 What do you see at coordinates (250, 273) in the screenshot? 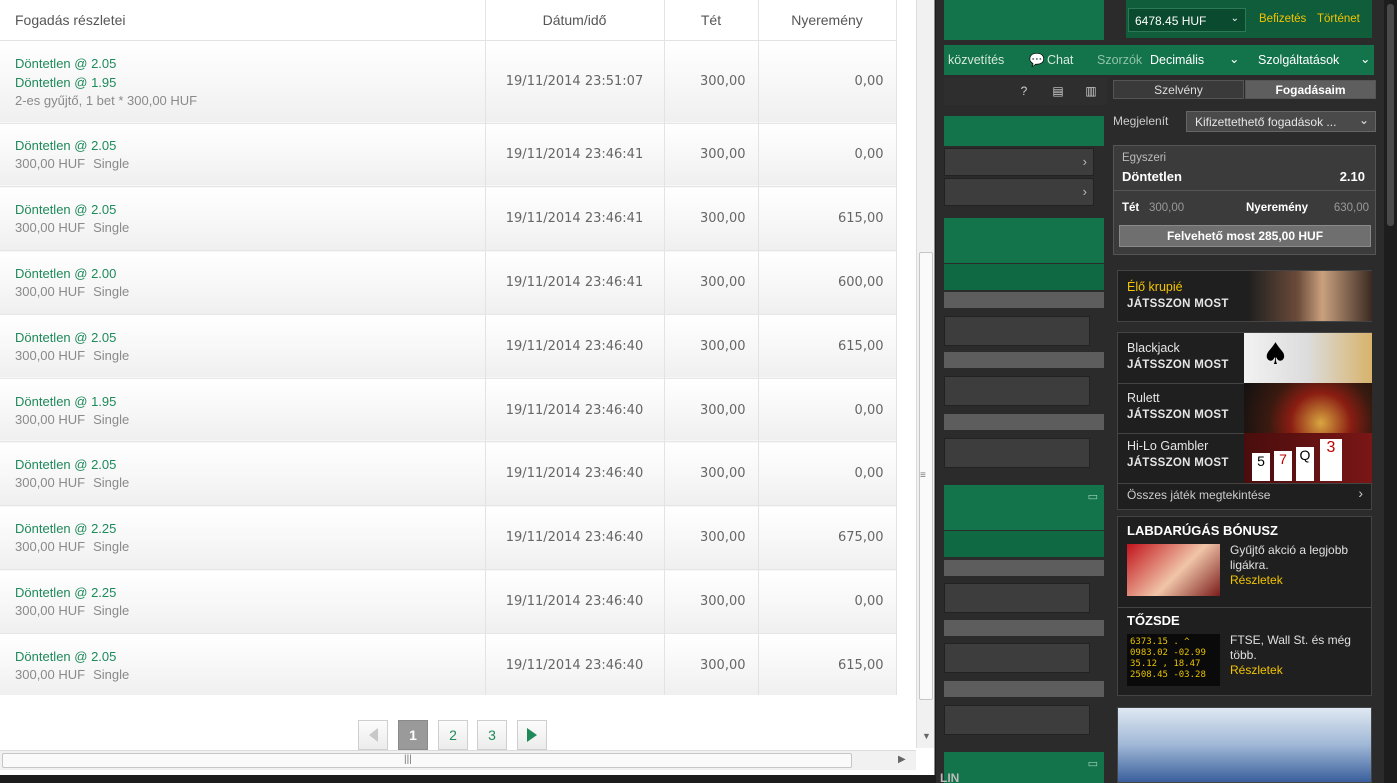
I see `bet-selection: Döntetlen @ 2.00` at bounding box center [250, 273].